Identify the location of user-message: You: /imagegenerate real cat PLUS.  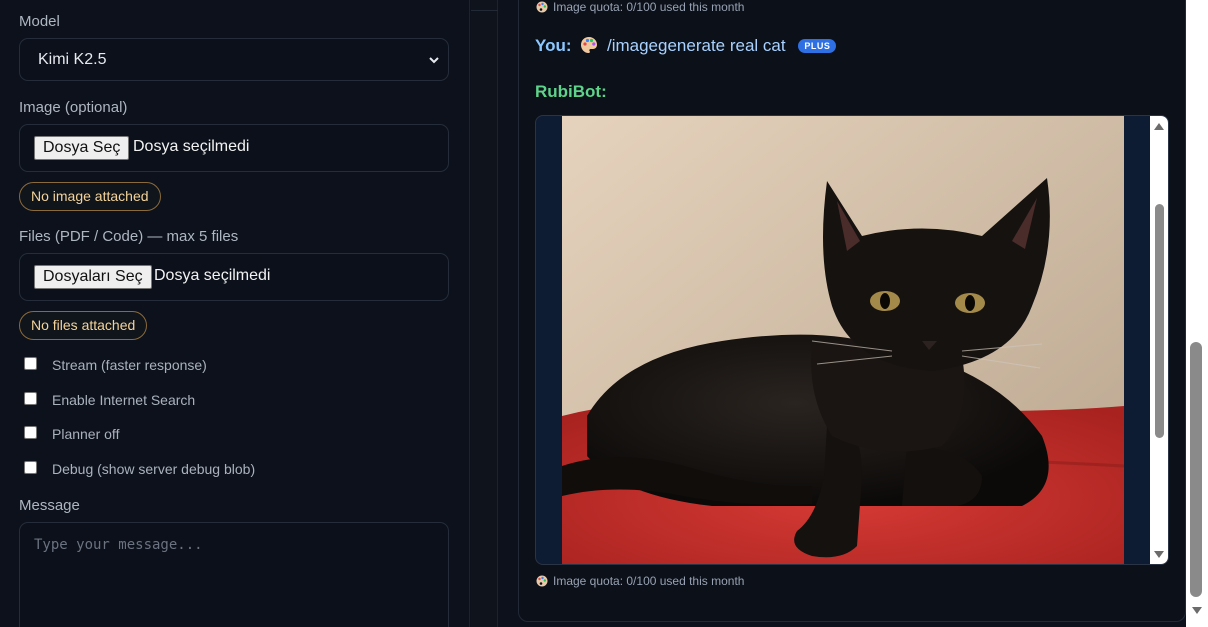
(686, 46).